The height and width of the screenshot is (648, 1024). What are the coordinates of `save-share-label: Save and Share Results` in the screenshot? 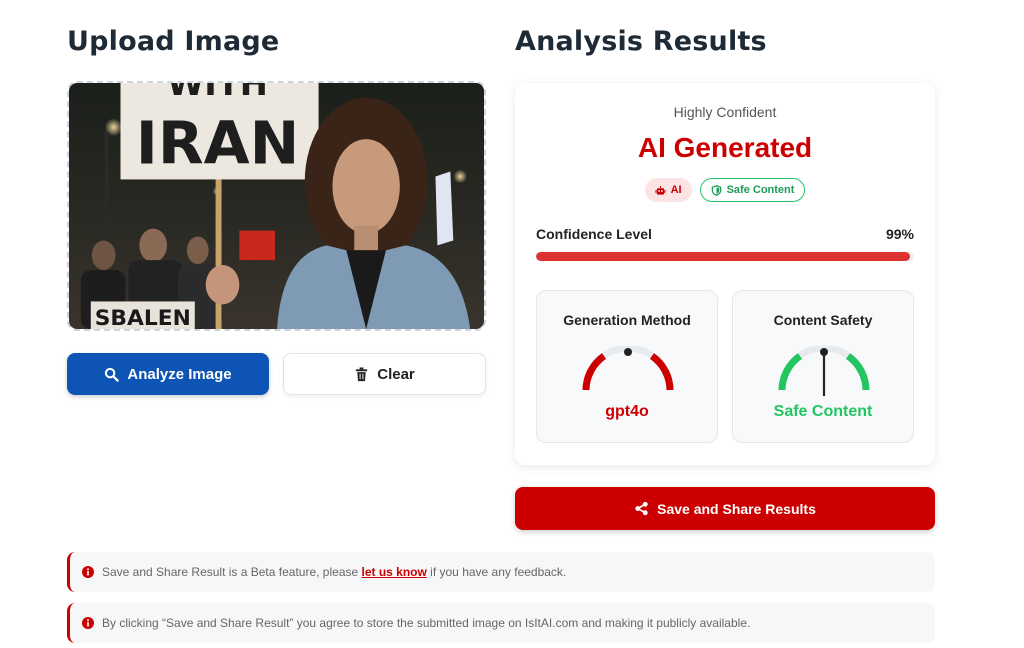 It's located at (736, 508).